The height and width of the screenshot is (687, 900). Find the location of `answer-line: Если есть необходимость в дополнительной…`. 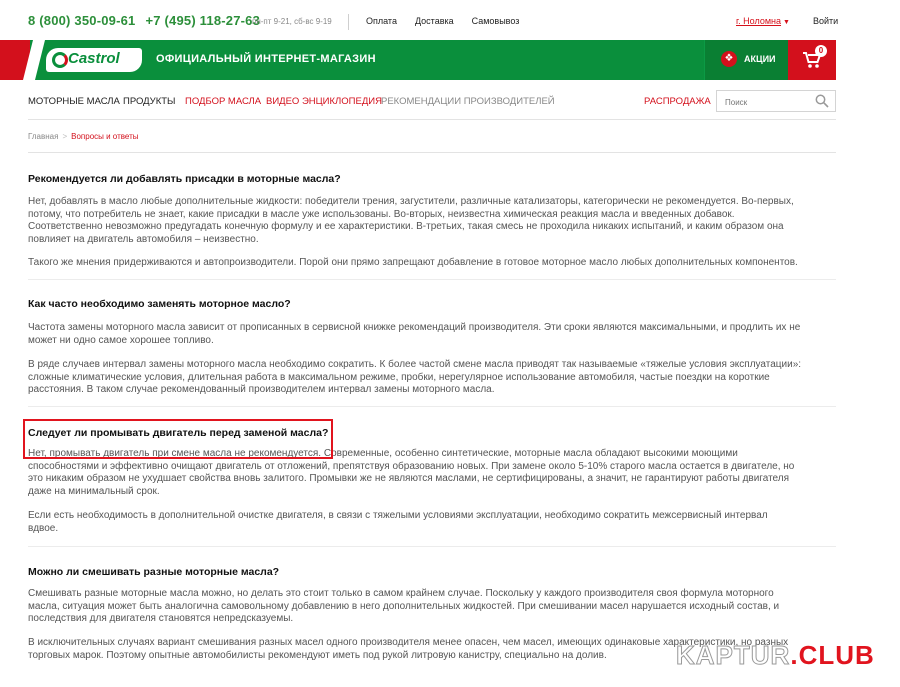

answer-line: Если есть необходимость в дополнительной… is located at coordinates (398, 515).